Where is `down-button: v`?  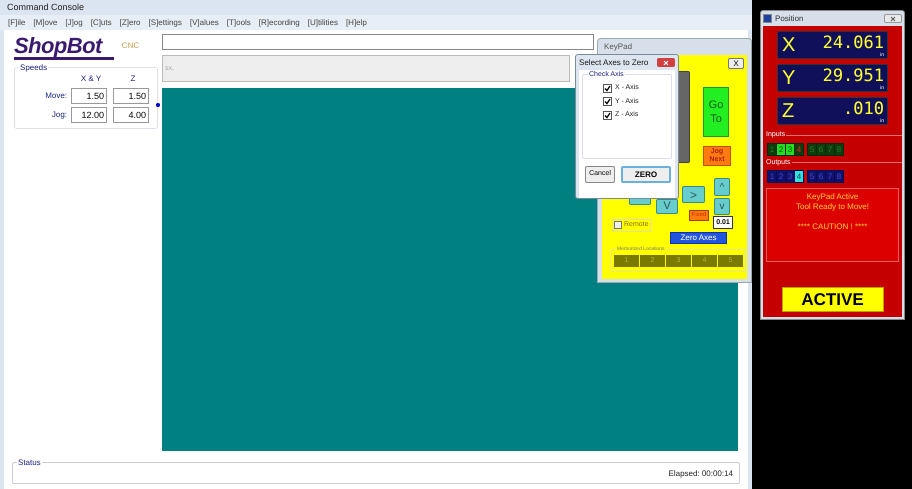 down-button: v is located at coordinates (722, 206).